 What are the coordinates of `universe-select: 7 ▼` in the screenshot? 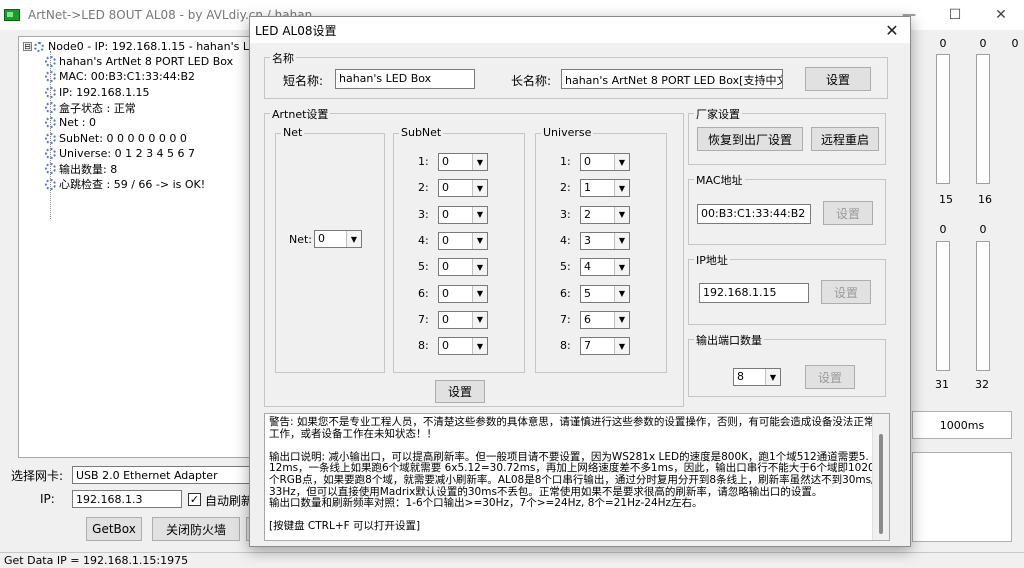 It's located at (605, 346).